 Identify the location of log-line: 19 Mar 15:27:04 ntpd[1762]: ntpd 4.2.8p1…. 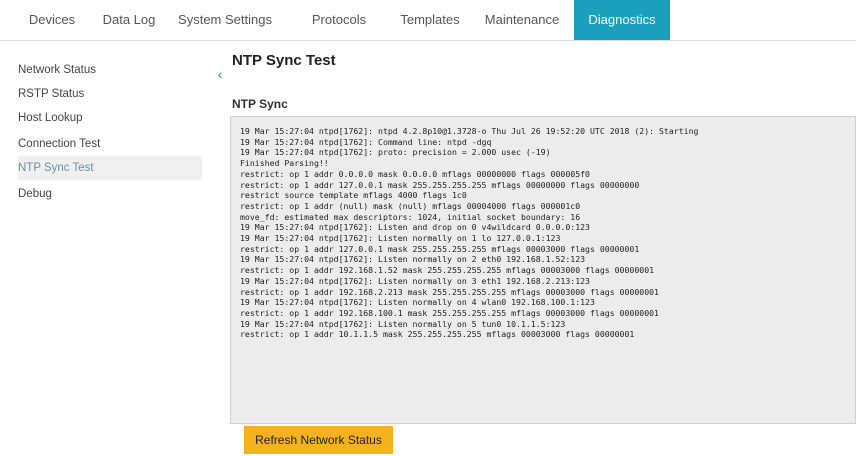
(469, 131).